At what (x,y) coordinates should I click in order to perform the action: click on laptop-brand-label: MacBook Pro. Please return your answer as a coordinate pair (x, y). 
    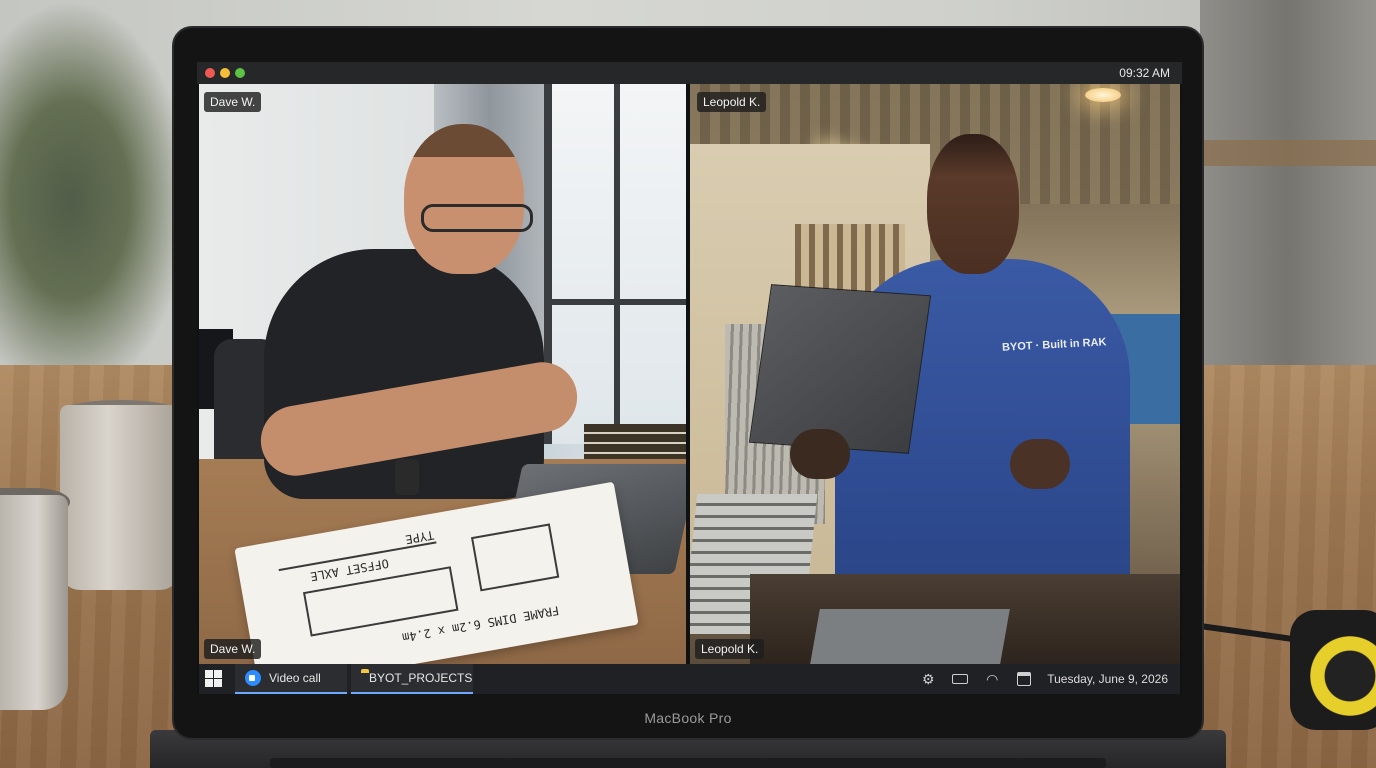
    Looking at the image, I should click on (688, 718).